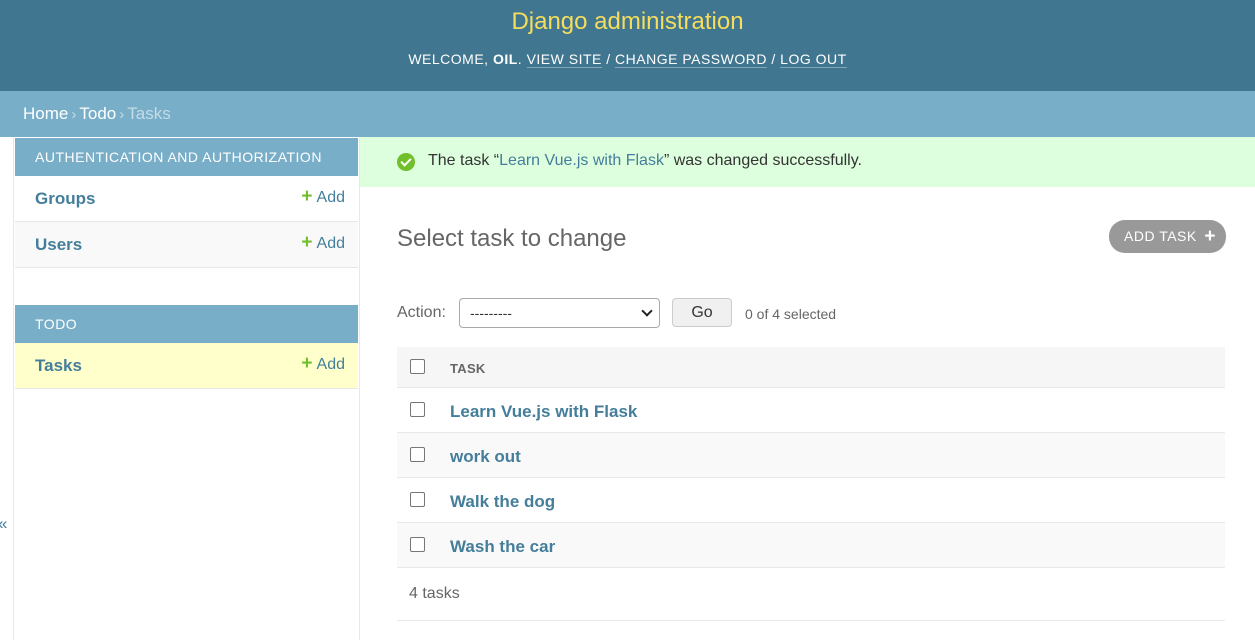  Describe the element at coordinates (512, 238) in the screenshot. I see `page-title: Select task to change` at that location.